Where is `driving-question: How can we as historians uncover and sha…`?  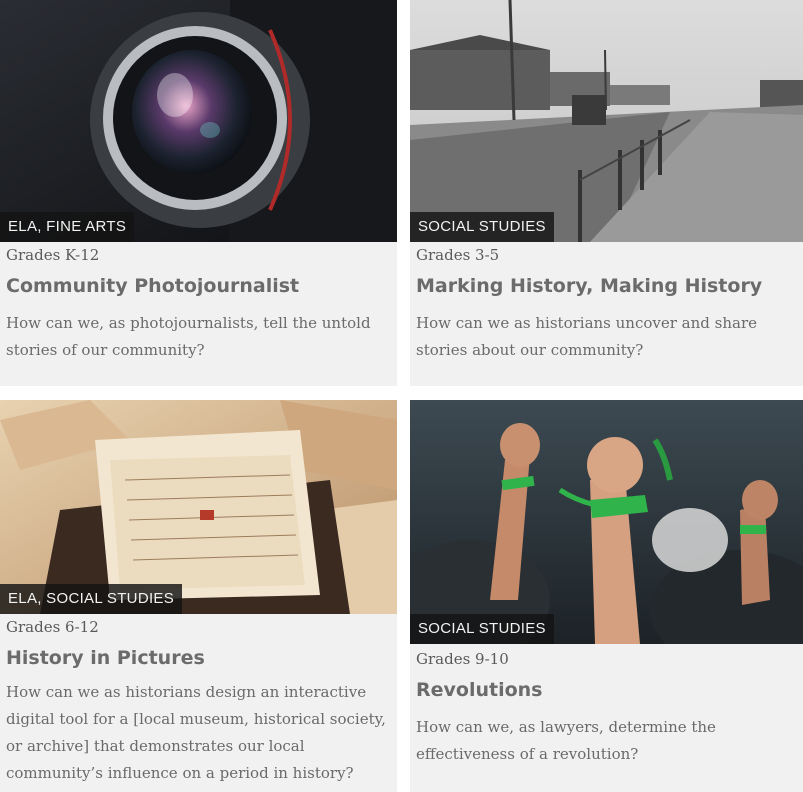 driving-question: How can we as historians uncover and sha… is located at coordinates (587, 336).